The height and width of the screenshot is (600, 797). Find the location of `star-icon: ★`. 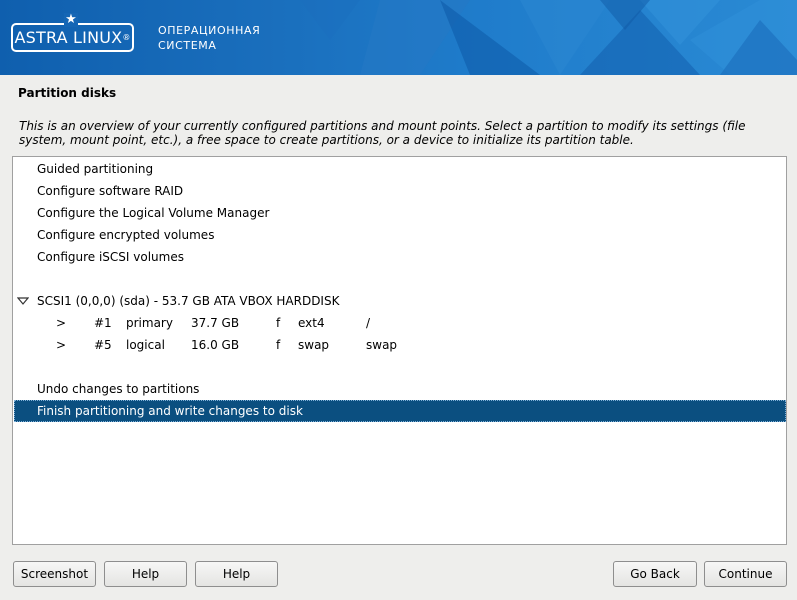

star-icon: ★ is located at coordinates (71, 19).